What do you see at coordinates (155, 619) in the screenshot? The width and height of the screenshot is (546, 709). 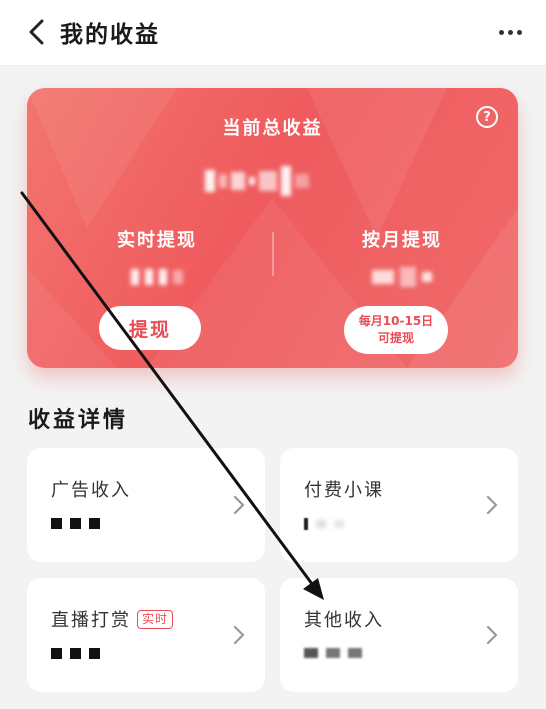 I see `realtime-badge: 实时` at bounding box center [155, 619].